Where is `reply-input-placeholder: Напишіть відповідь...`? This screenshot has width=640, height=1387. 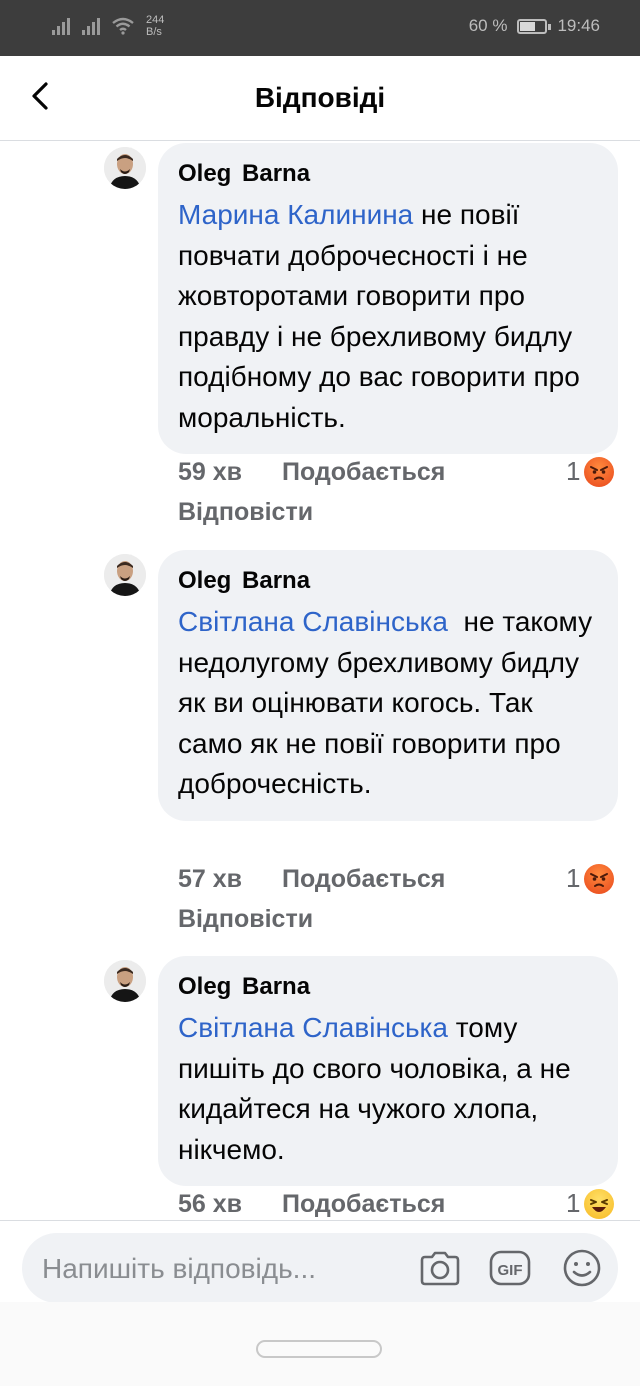
reply-input-placeholder: Напишіть відповідь... is located at coordinates (179, 1268).